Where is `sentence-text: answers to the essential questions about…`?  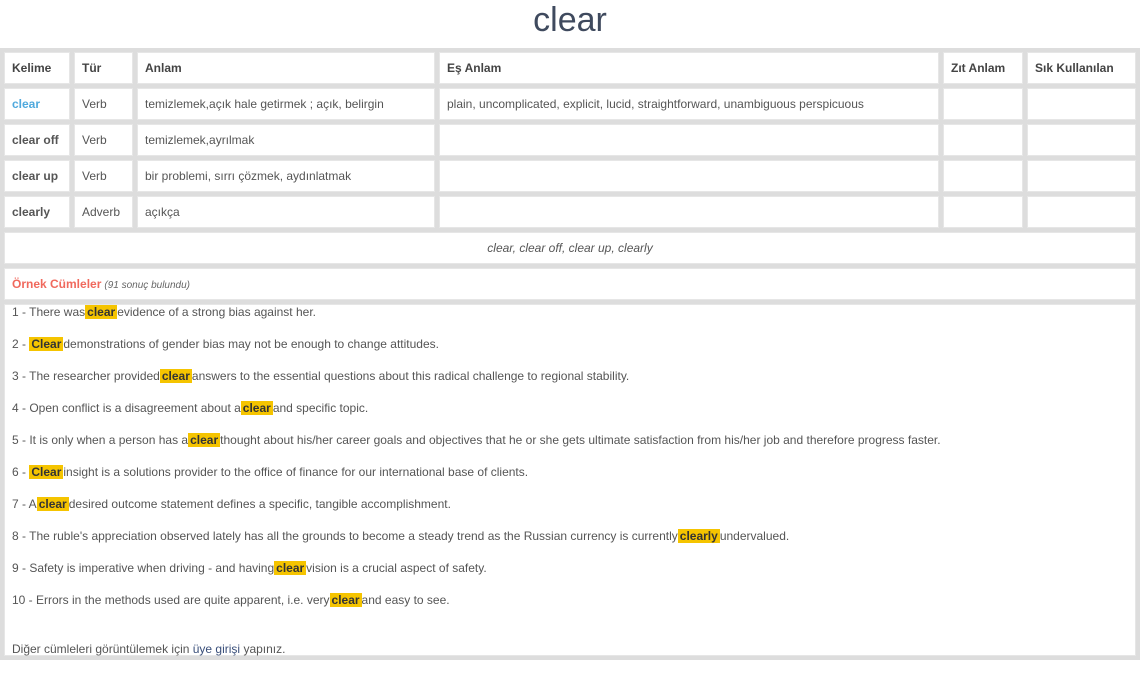
sentence-text: answers to the essential questions about… is located at coordinates (410, 376).